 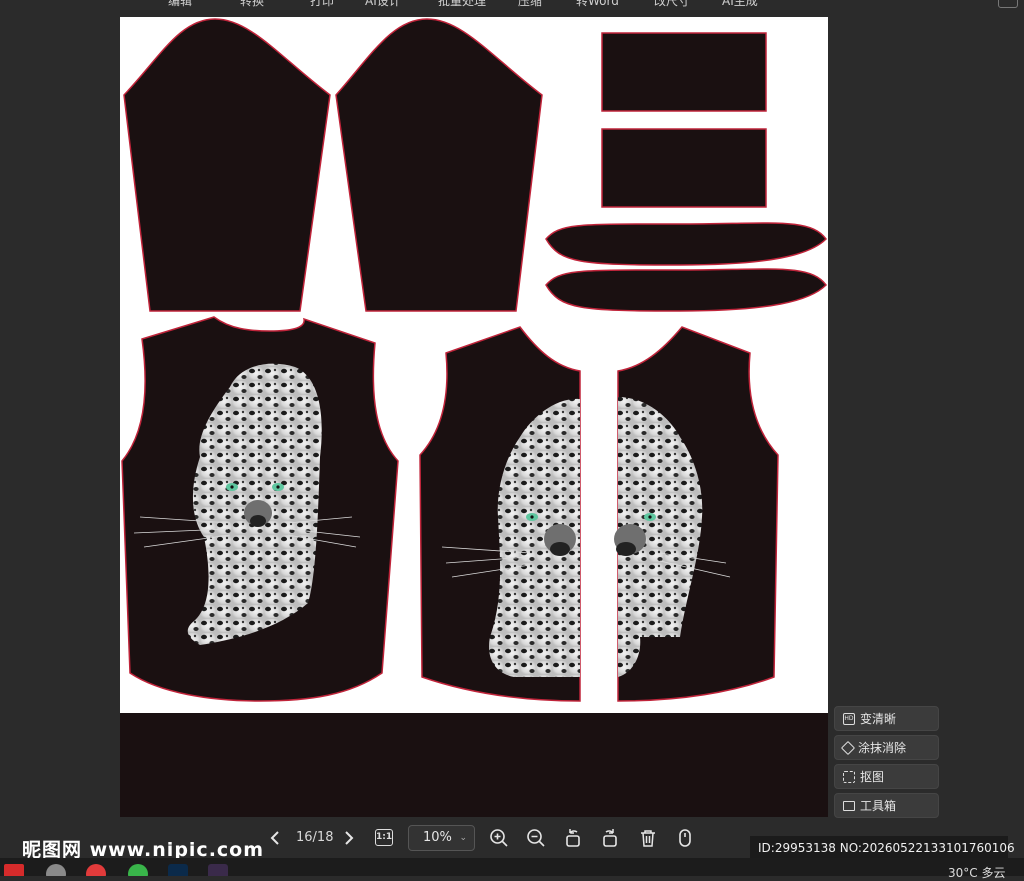 What do you see at coordinates (878, 806) in the screenshot?
I see `toolbox-label: 工具箱` at bounding box center [878, 806].